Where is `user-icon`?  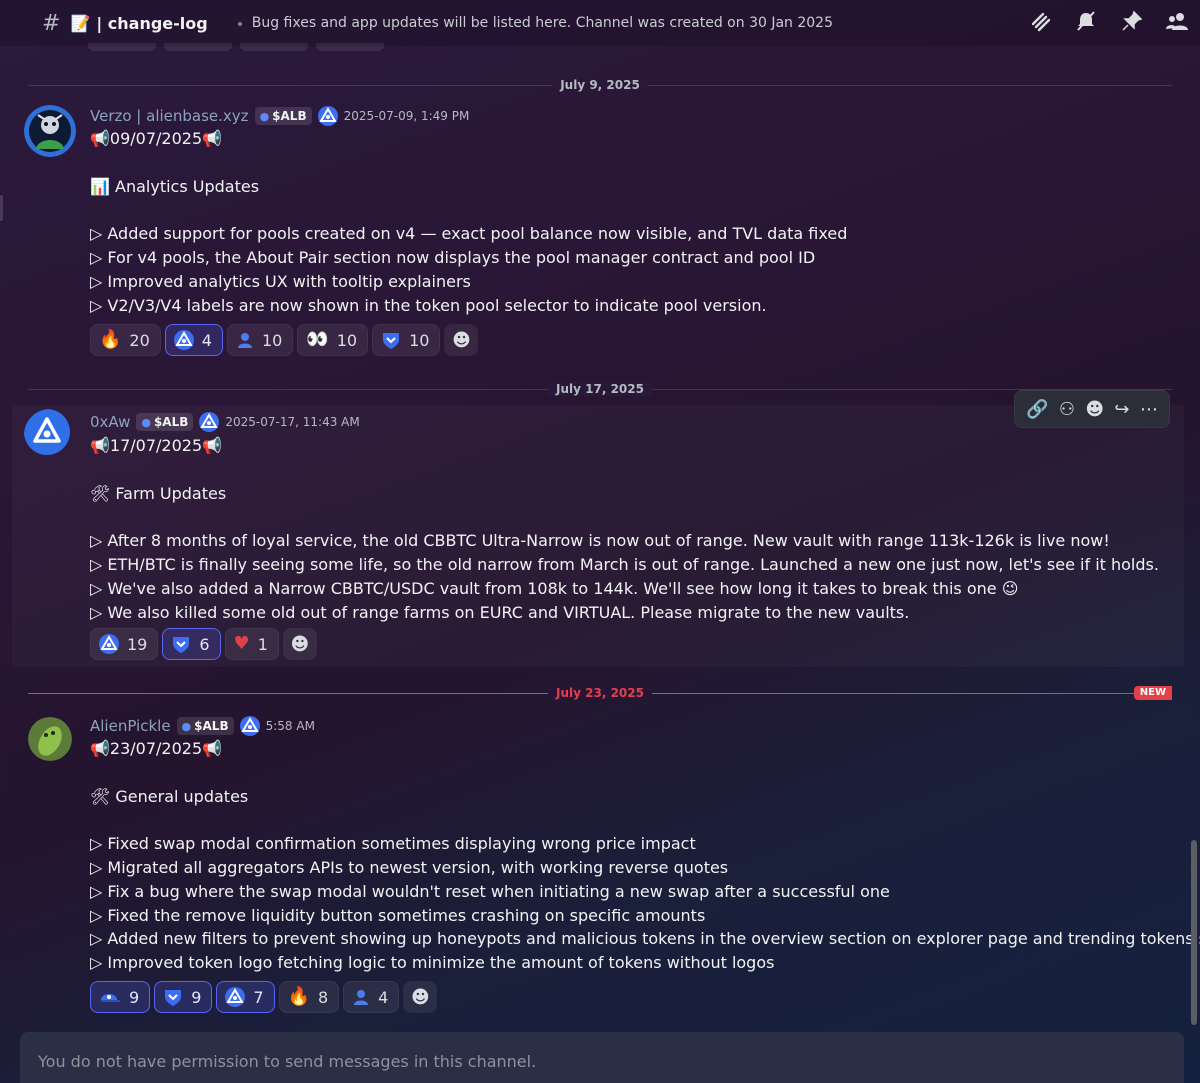
user-icon is located at coordinates (245, 340).